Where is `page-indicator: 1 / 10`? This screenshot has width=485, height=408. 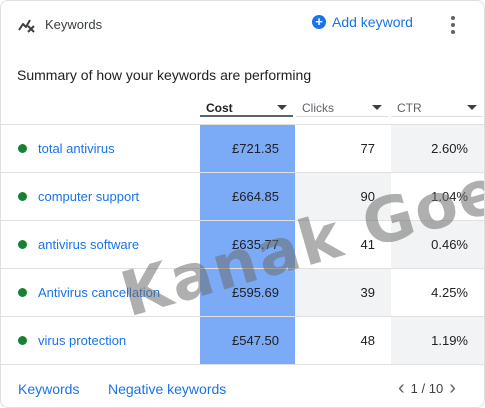 page-indicator: 1 / 10 is located at coordinates (427, 388).